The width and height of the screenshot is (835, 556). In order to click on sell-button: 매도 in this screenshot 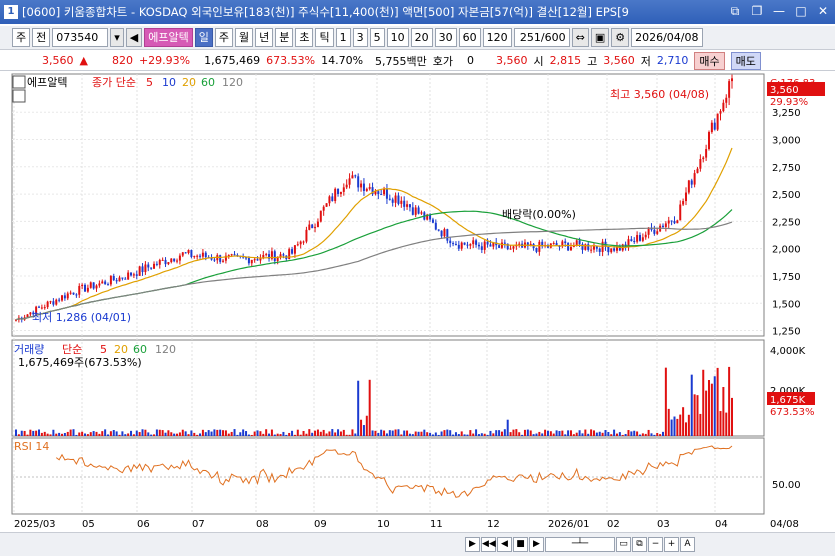, I will do `click(745, 60)`.